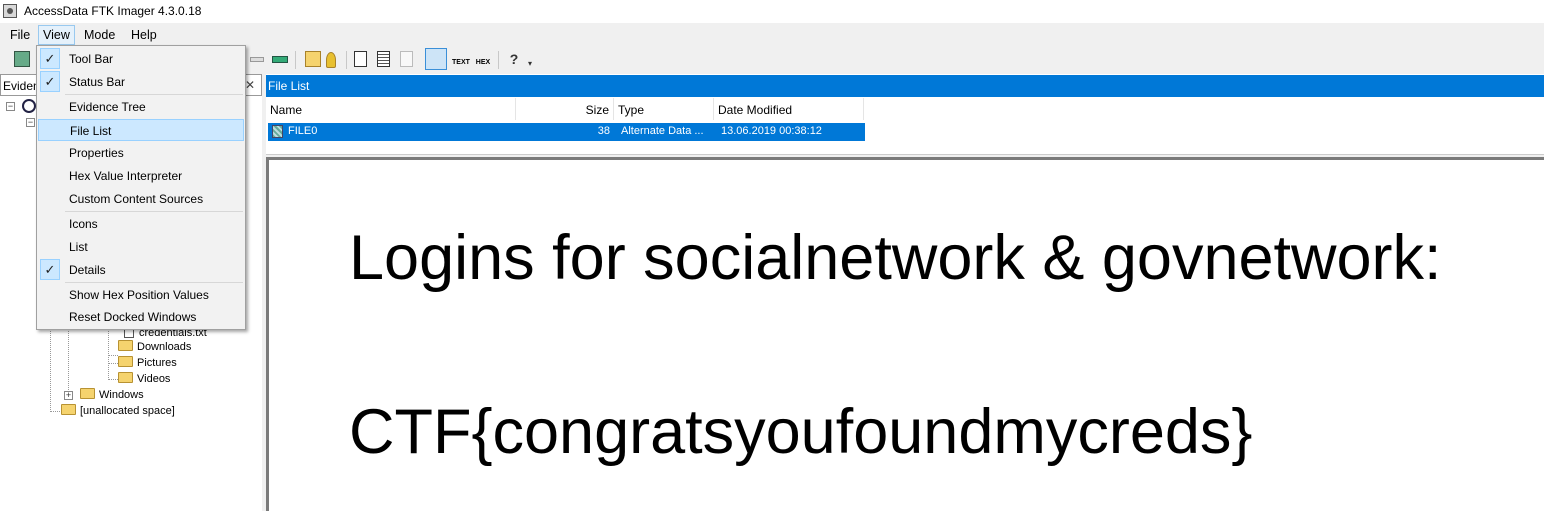 The height and width of the screenshot is (511, 1544). What do you see at coordinates (141, 176) in the screenshot?
I see `menu-item-hex-value-interpreter: Hex Value Interpreter` at bounding box center [141, 176].